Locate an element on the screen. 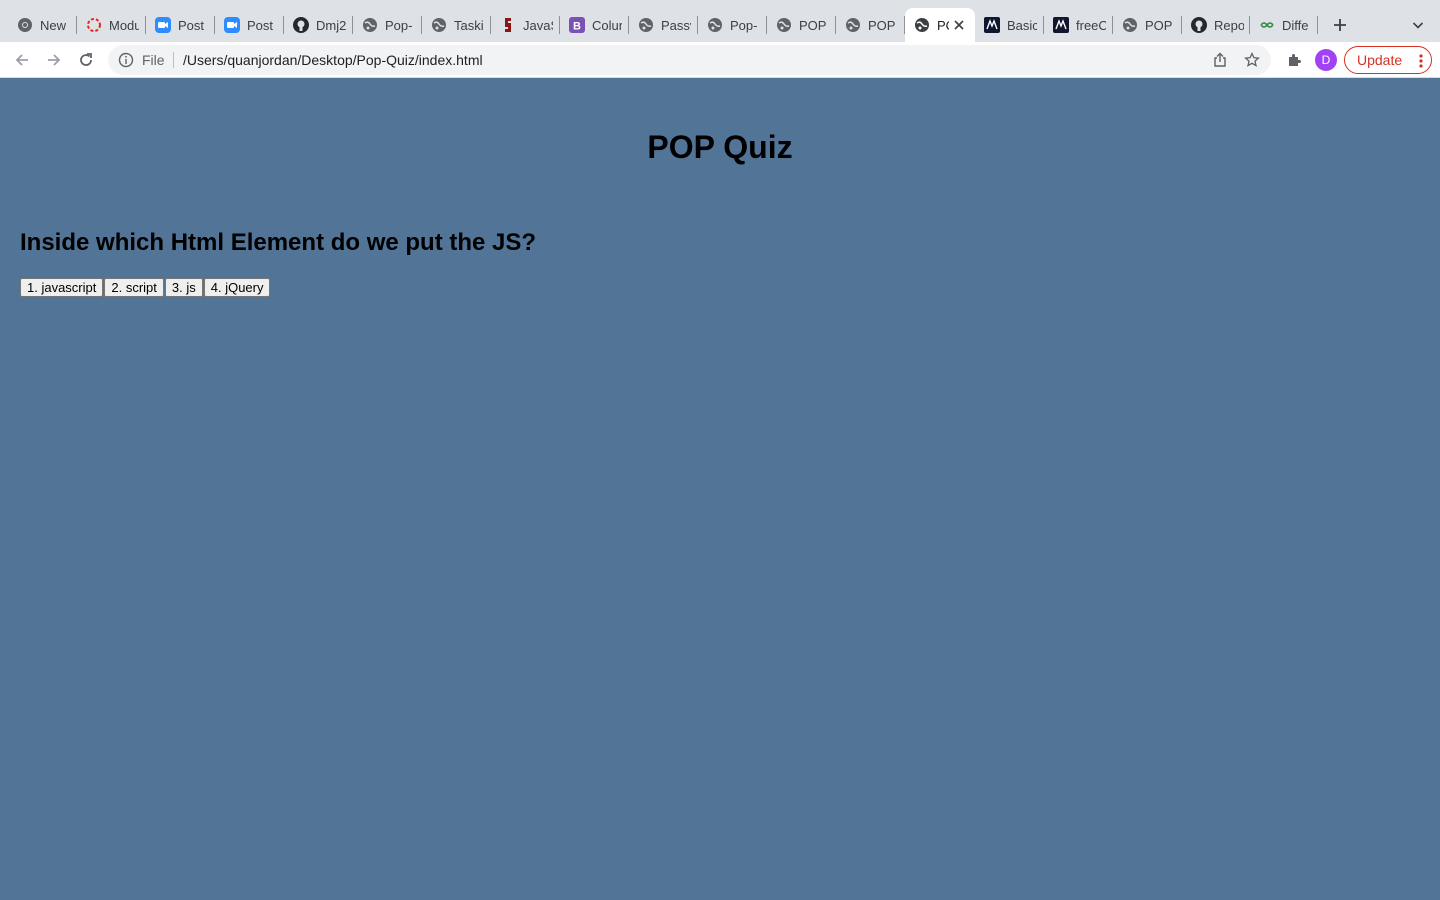  forward-arrow-icon is located at coordinates (54, 60).